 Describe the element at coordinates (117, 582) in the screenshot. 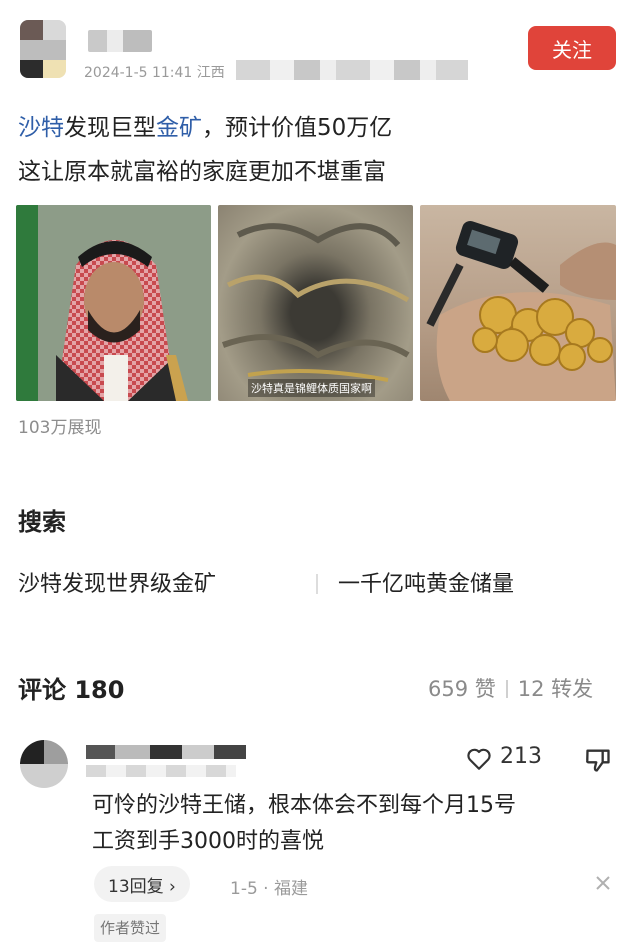

I see `search-suggestion-1: 沙特发现世界级金矿` at that location.